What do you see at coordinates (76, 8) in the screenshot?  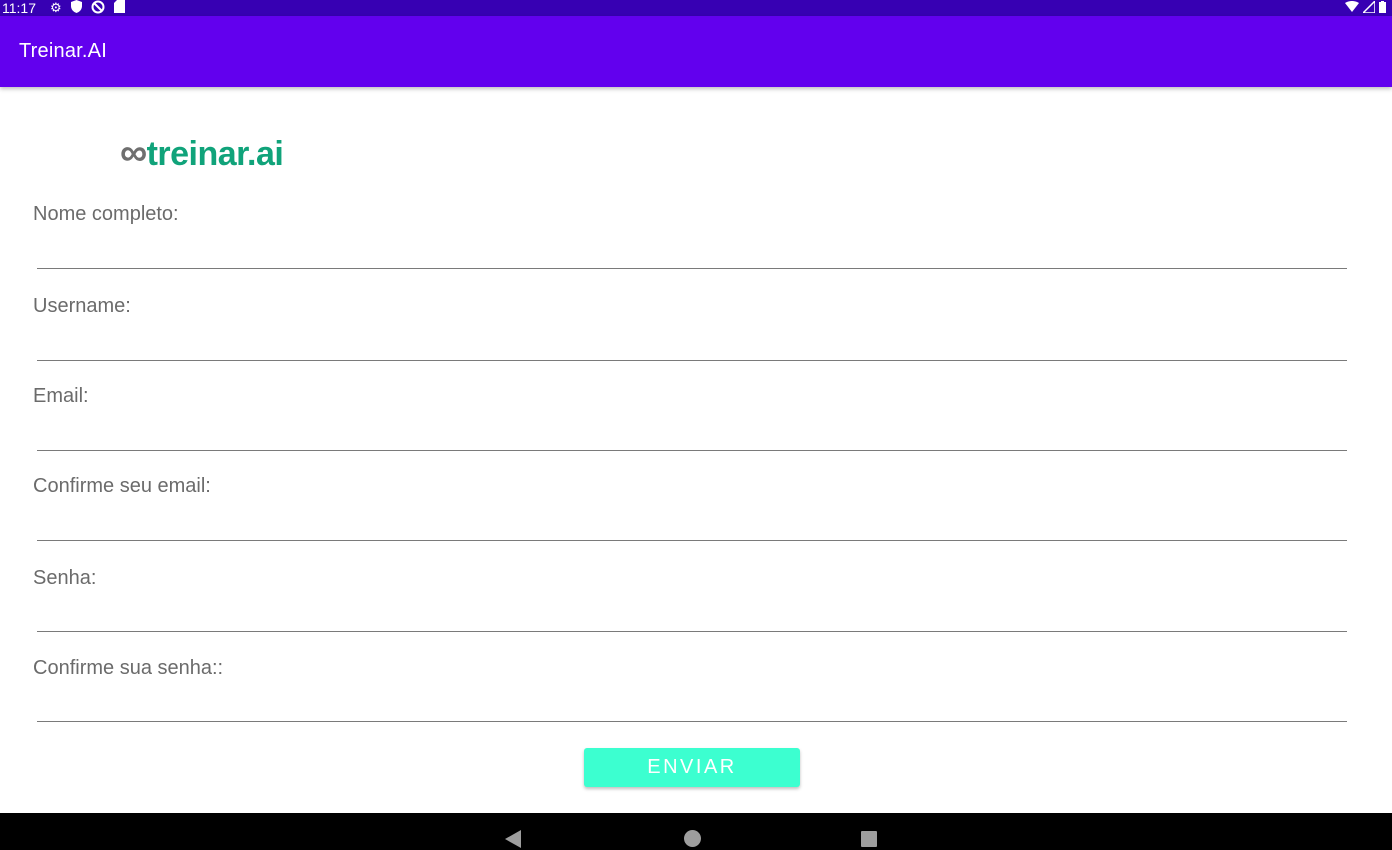 I see `shield-icon` at bounding box center [76, 8].